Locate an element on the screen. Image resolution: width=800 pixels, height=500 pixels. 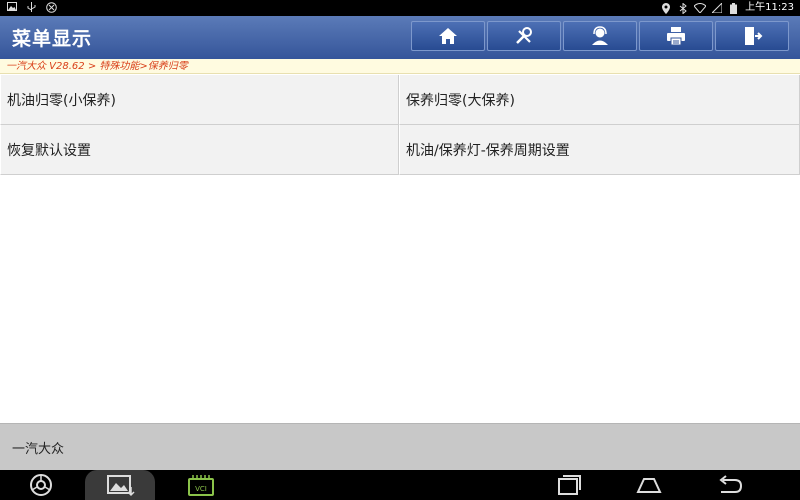
browser-button is located at coordinates (41, 485).